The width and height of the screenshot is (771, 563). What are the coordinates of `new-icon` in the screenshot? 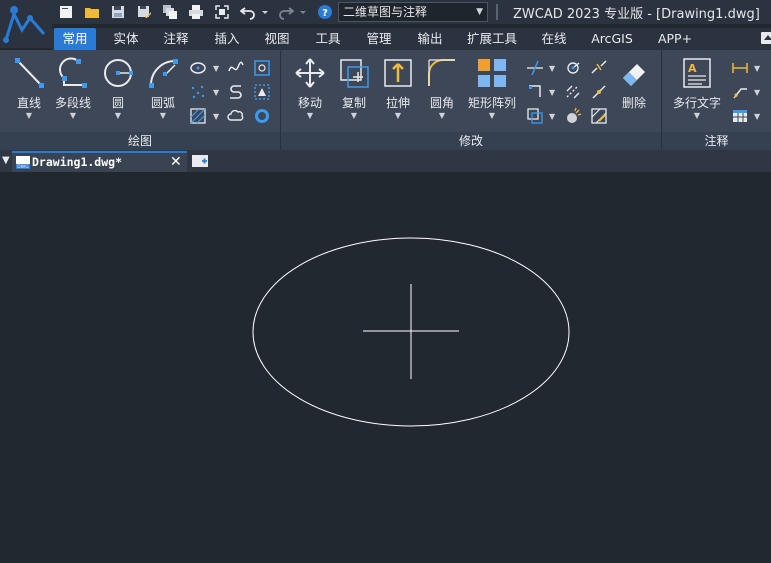 It's located at (66, 12).